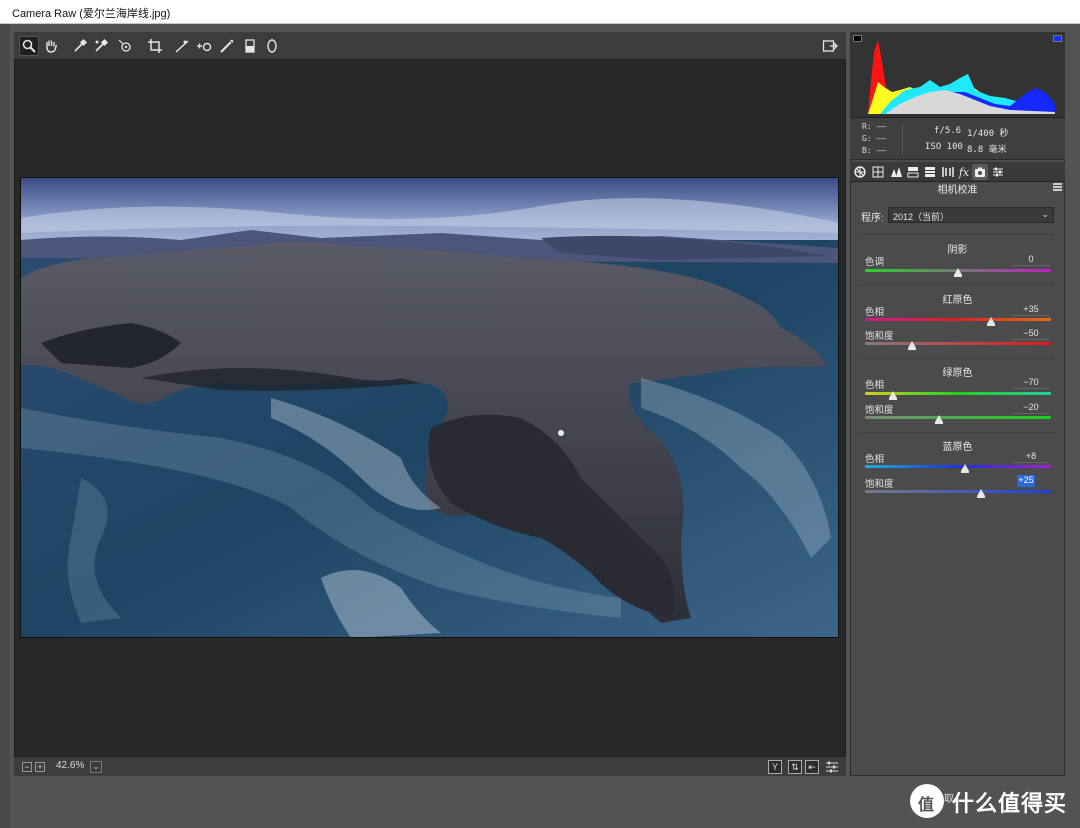 This screenshot has height=828, width=1080. I want to click on slider-track-red-saturation, so click(958, 343).